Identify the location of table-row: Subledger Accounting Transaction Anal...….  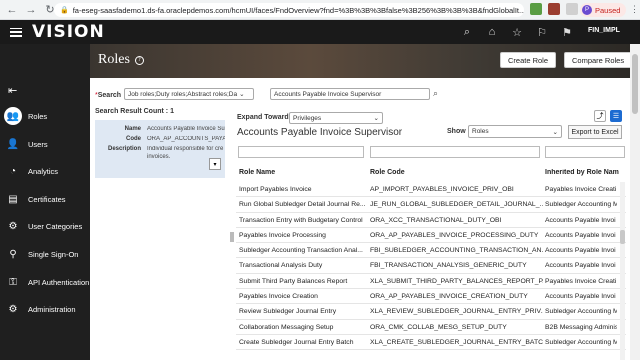
(431, 251).